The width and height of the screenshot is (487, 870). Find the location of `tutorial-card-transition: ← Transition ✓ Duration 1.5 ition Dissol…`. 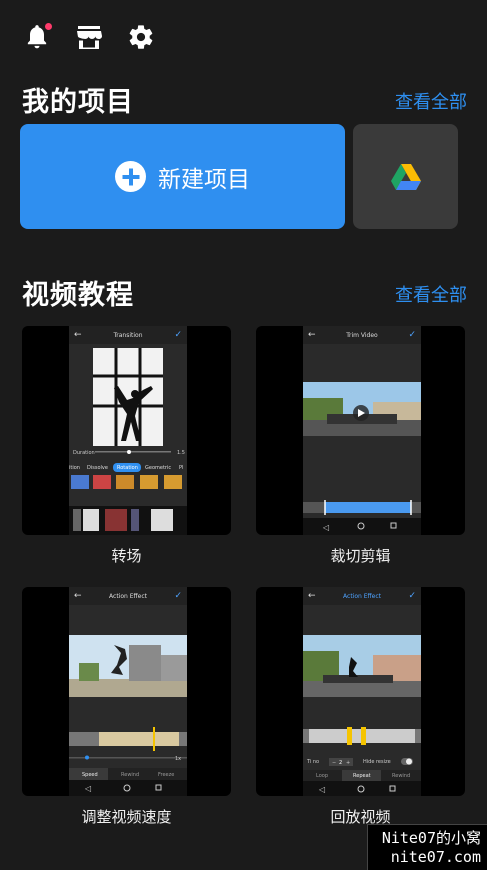

tutorial-card-transition: ← Transition ✓ Duration 1.5 ition Dissol… is located at coordinates (126, 446).